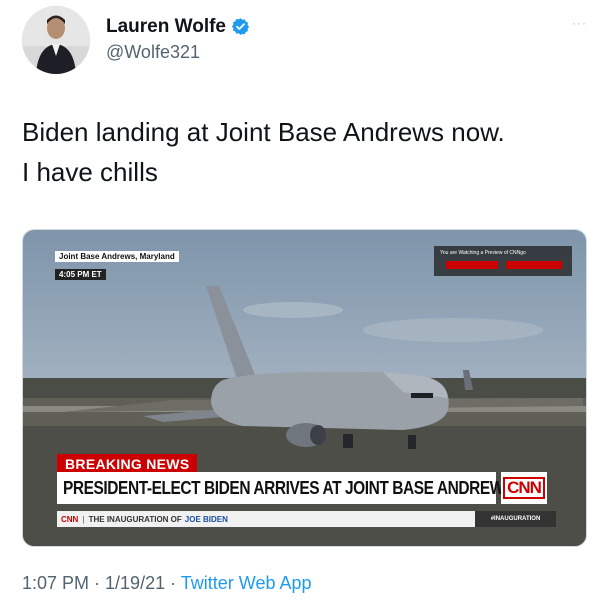 Image resolution: width=607 pixels, height=600 pixels. Describe the element at coordinates (483, 253) in the screenshot. I see `preview-text: You are Watching a Preview of CNNgo` at that location.